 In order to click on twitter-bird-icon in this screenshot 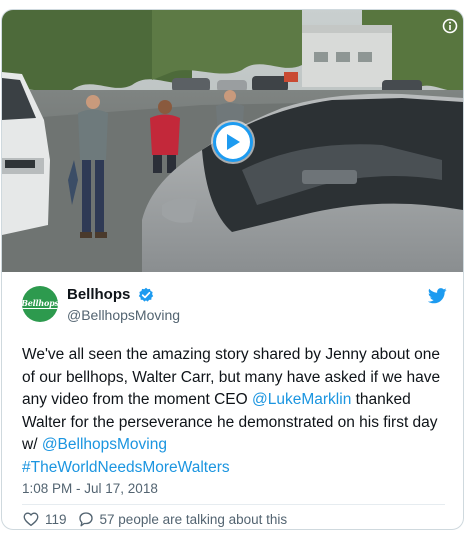, I will do `click(437, 296)`.